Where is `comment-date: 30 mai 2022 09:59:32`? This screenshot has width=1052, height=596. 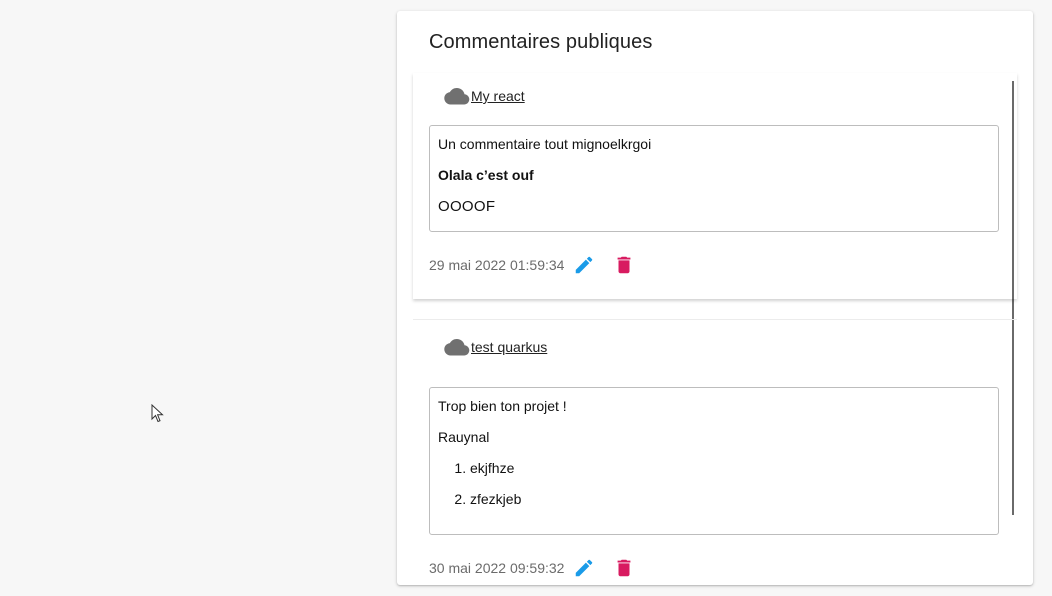
comment-date: 30 mai 2022 09:59:32 is located at coordinates (497, 568).